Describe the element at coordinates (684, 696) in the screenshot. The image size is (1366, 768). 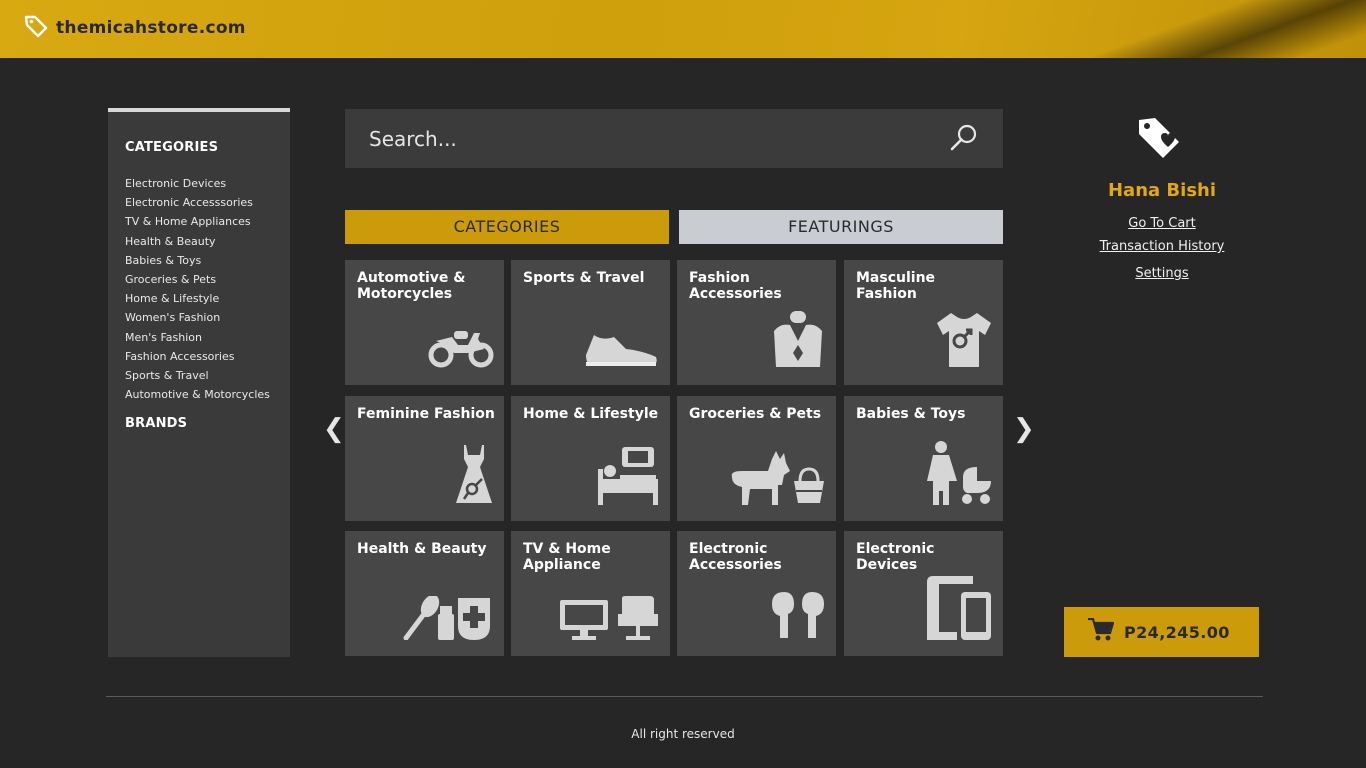
I see `footer-divider` at that location.